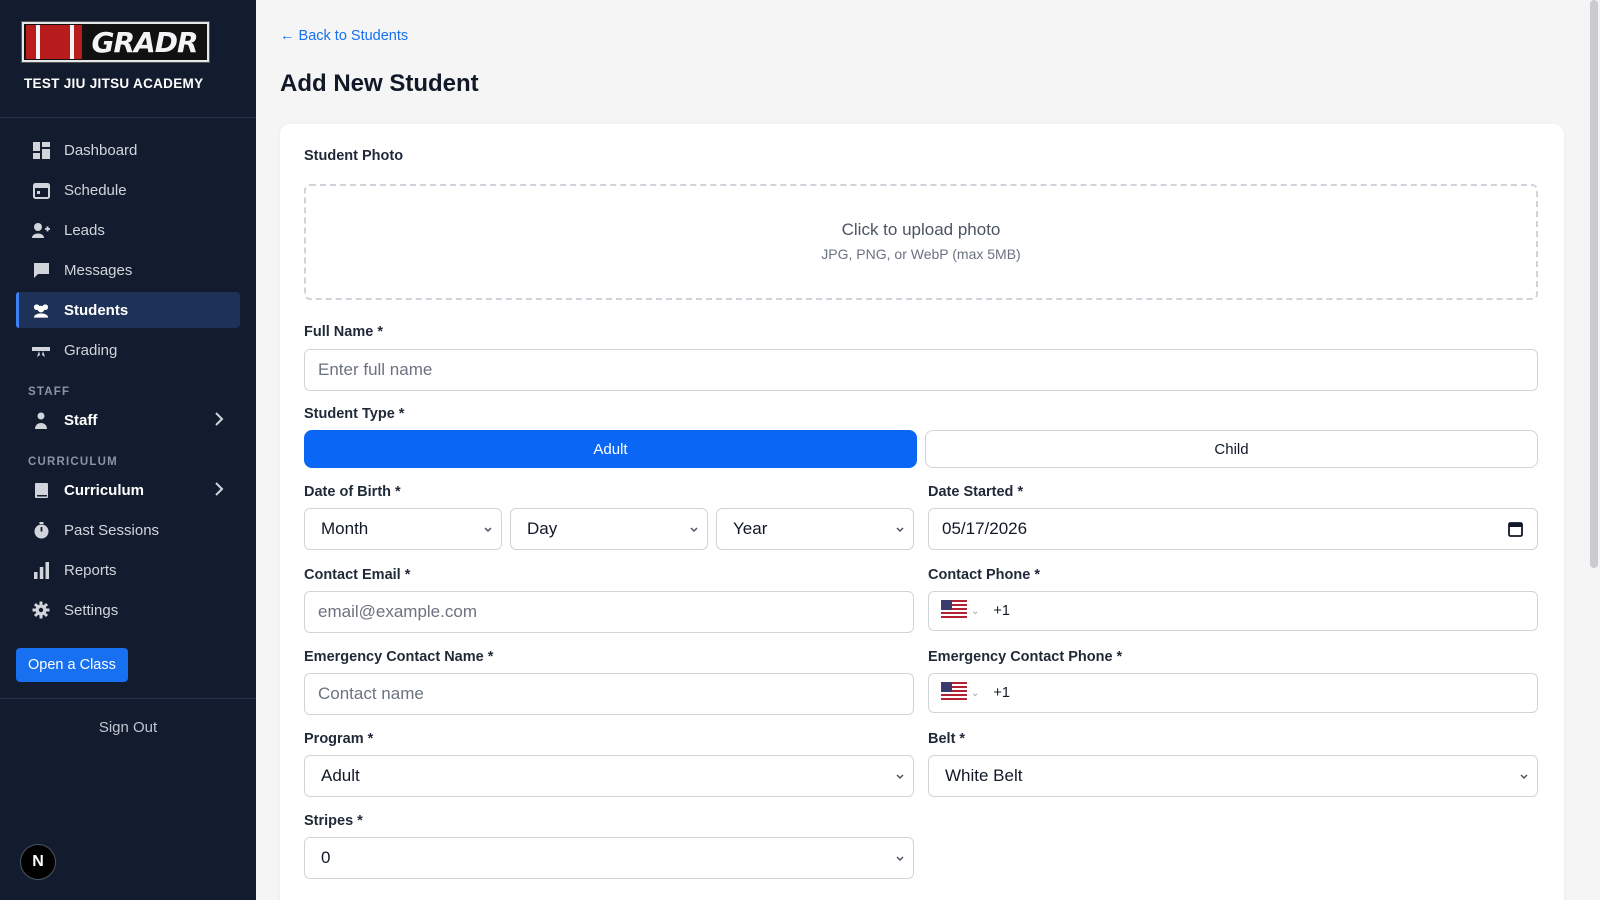 This screenshot has width=1600, height=900. What do you see at coordinates (114, 83) in the screenshot?
I see `academy-name: TEST JIU JITSU ACADEMY` at bounding box center [114, 83].